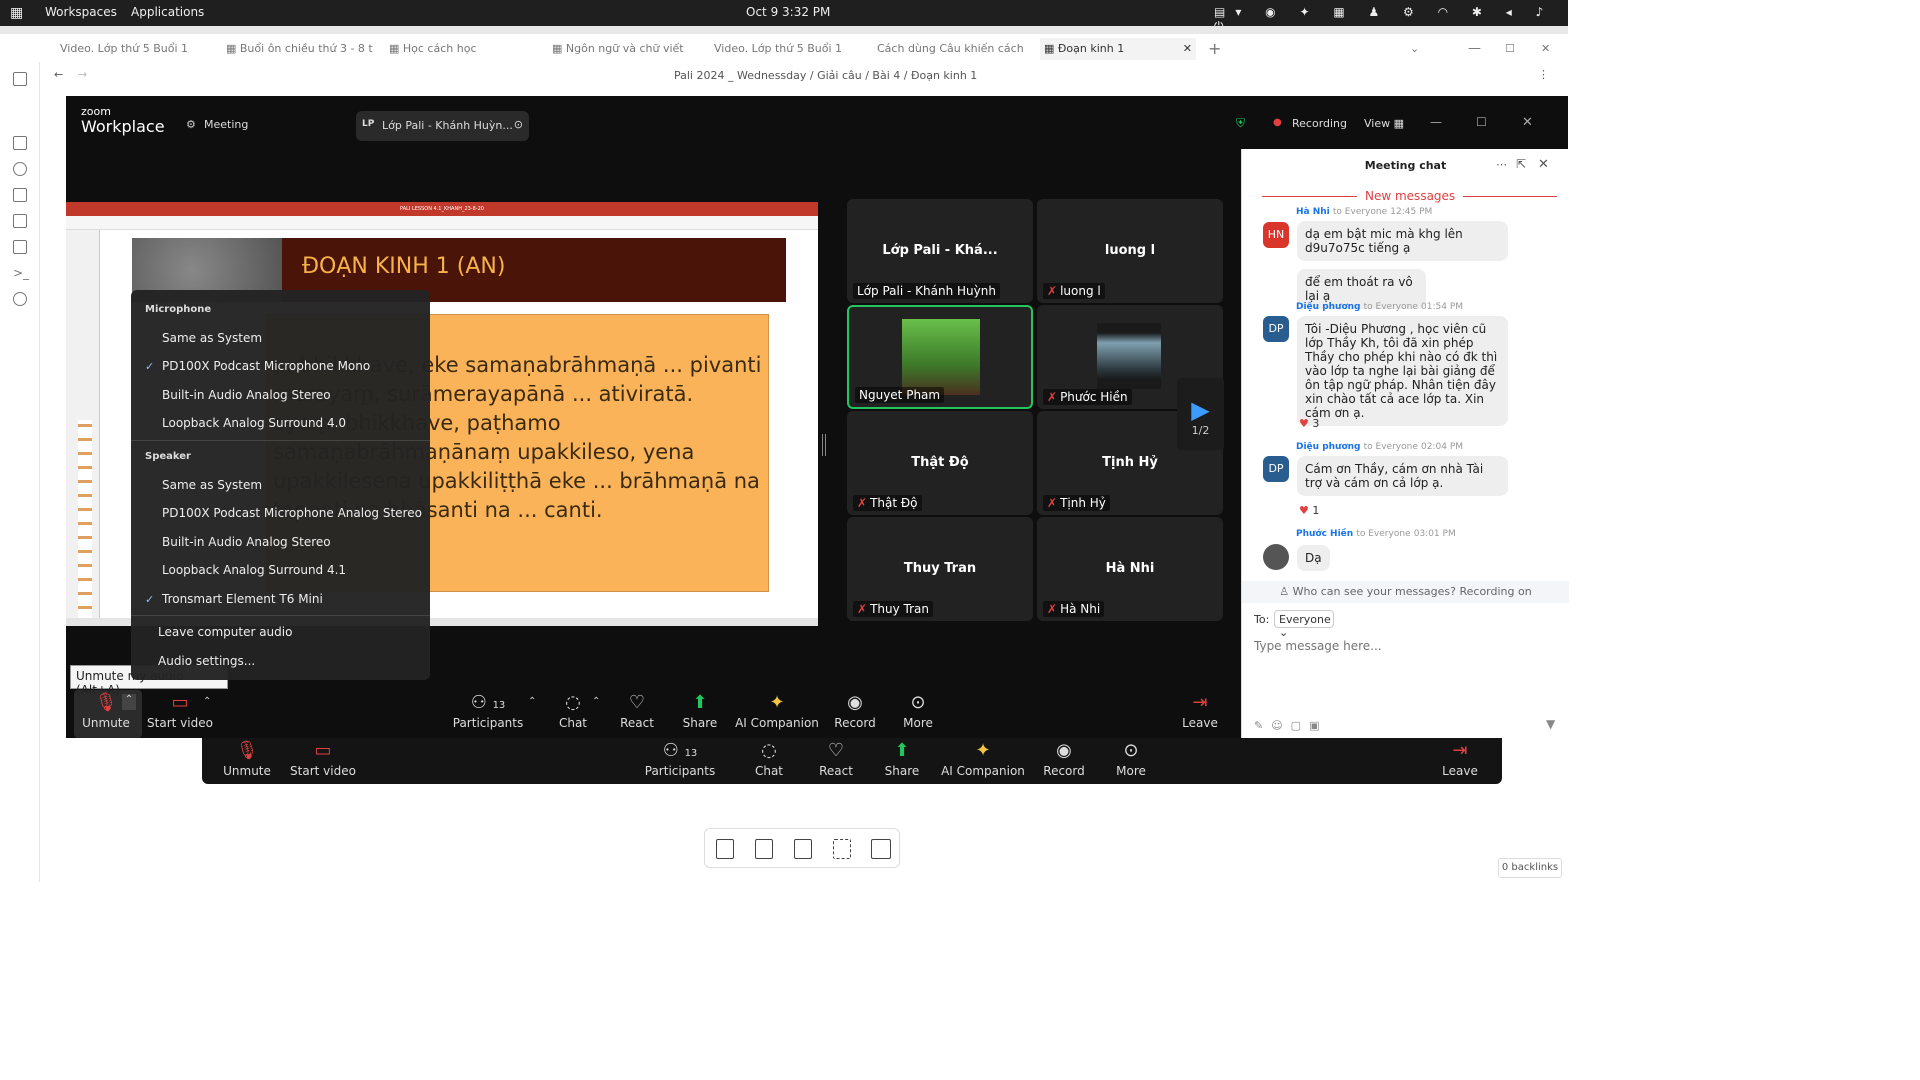 This screenshot has width=1920, height=1080. I want to click on meeting-info-pill: LP Lớp Pali - Khánh Huỳn... ⊙, so click(442, 126).